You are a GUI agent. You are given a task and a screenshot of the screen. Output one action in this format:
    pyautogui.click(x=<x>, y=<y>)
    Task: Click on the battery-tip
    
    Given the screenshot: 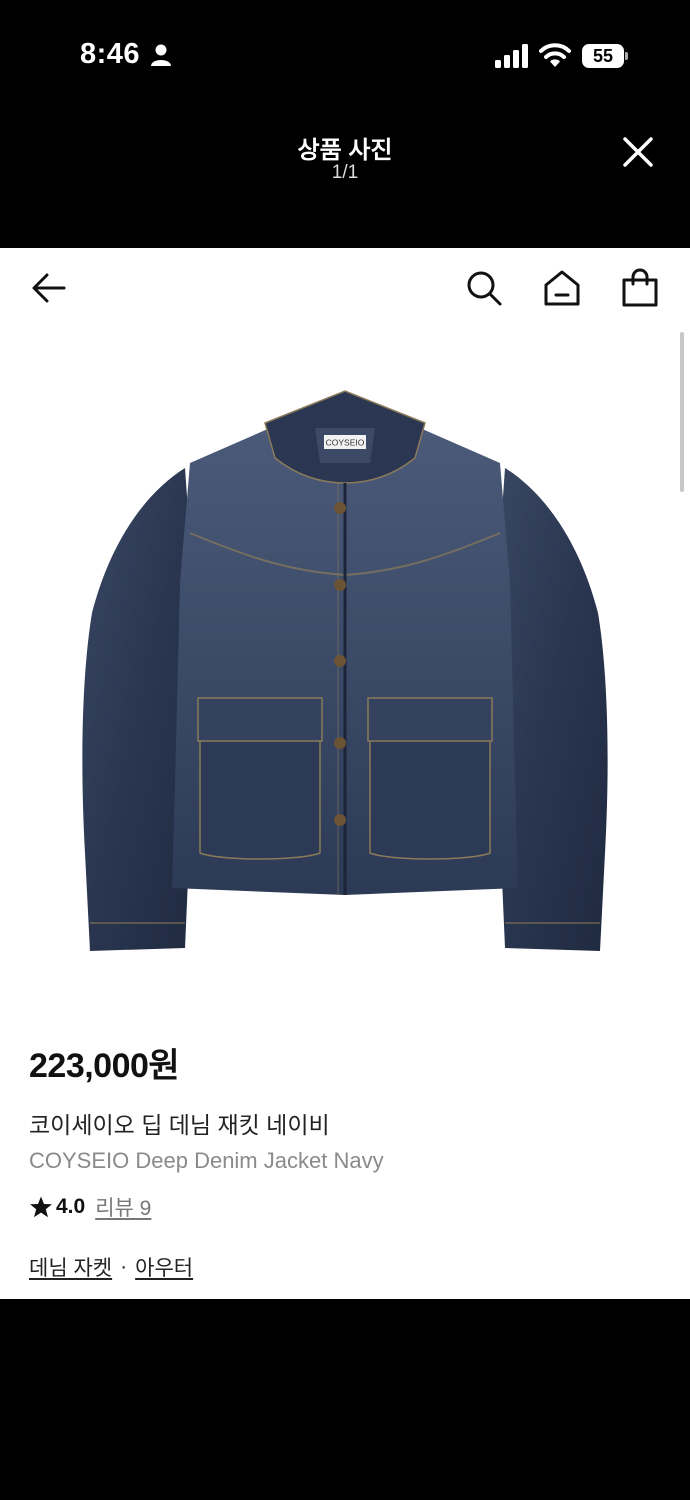 What is the action you would take?
    pyautogui.click(x=626, y=56)
    